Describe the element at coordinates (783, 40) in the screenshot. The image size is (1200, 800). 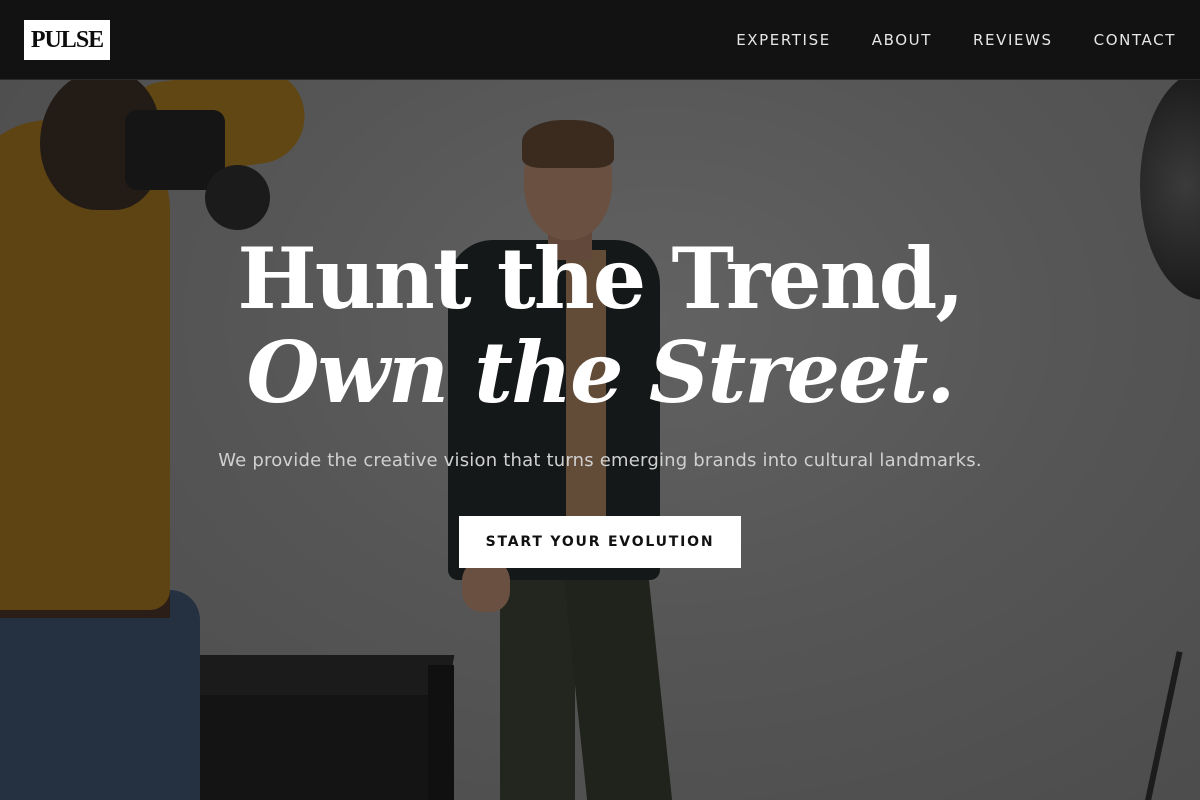
I see `nav-link-expertise: EXPERTISE` at that location.